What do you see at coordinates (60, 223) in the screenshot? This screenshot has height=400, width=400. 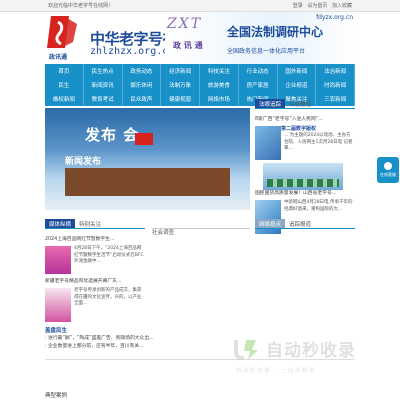 I see `tab-media: 媒体纵横` at bounding box center [60, 223].